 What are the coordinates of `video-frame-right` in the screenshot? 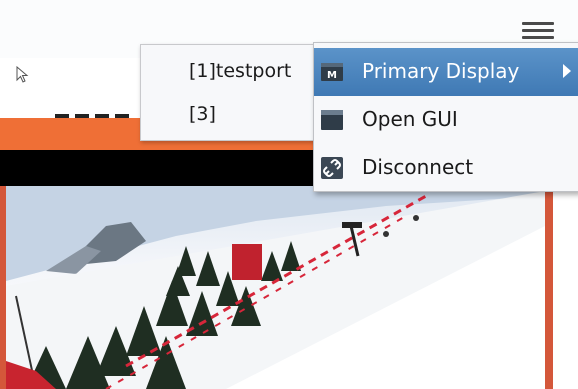 It's located at (549, 287).